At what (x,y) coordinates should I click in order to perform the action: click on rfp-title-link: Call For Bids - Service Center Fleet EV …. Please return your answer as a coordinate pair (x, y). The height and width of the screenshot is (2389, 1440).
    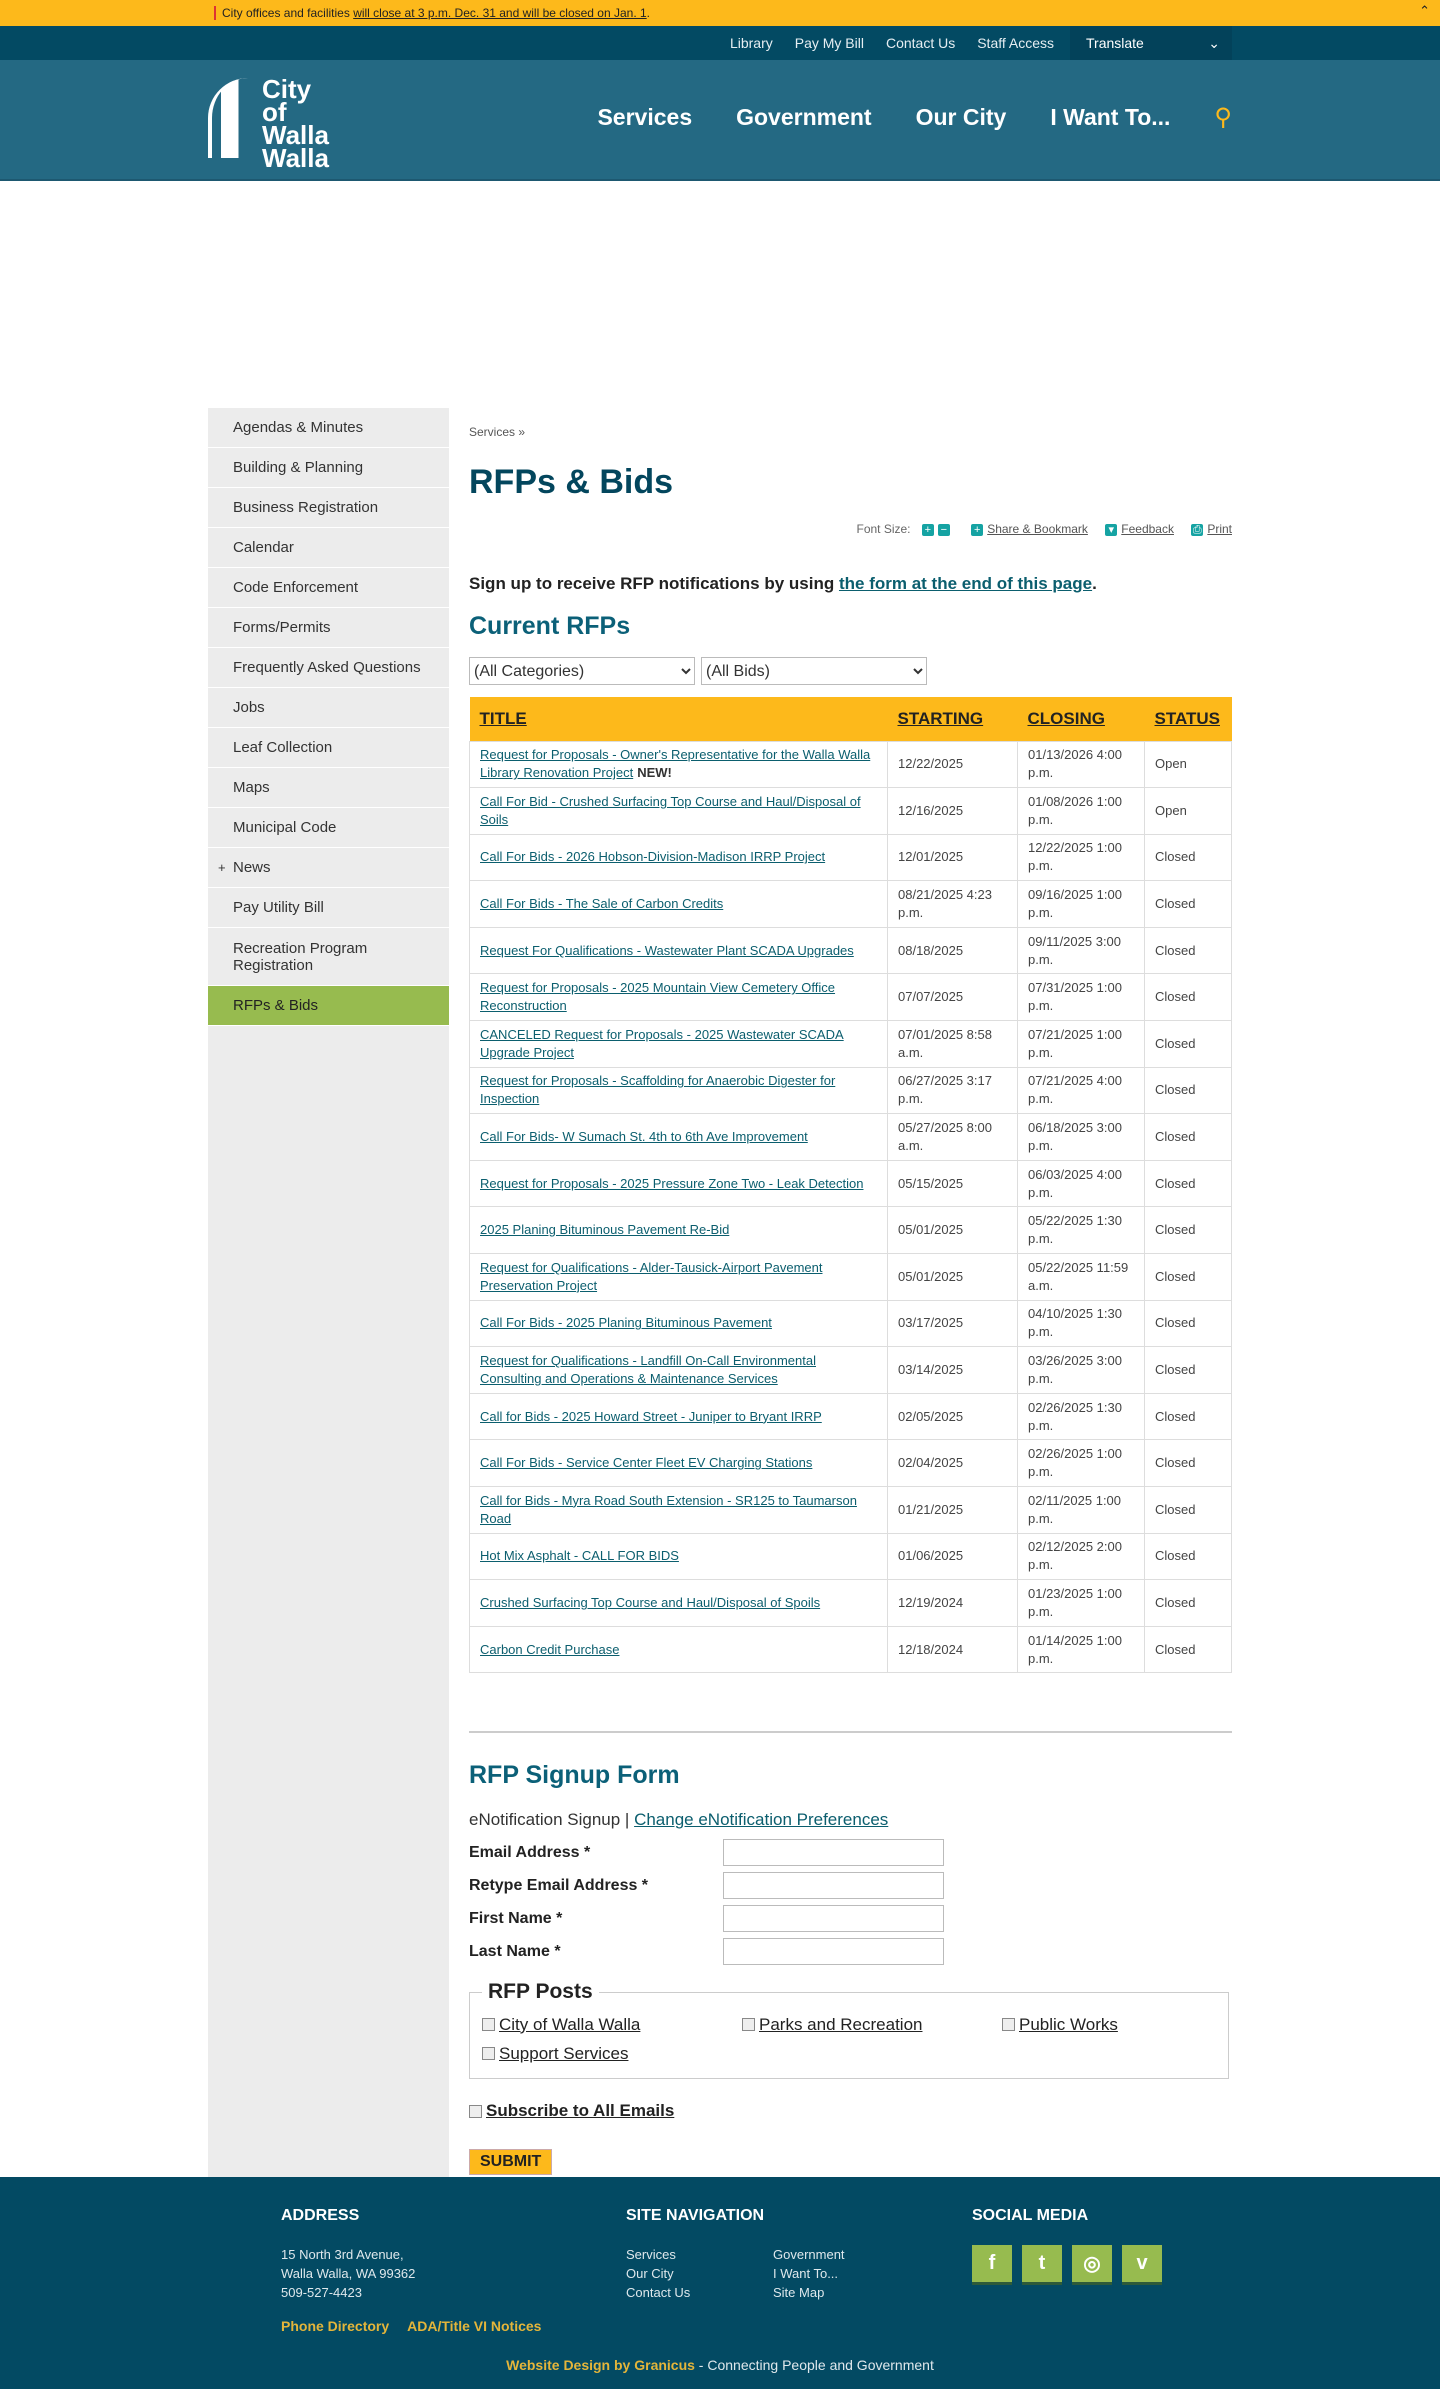
    Looking at the image, I should click on (646, 1462).